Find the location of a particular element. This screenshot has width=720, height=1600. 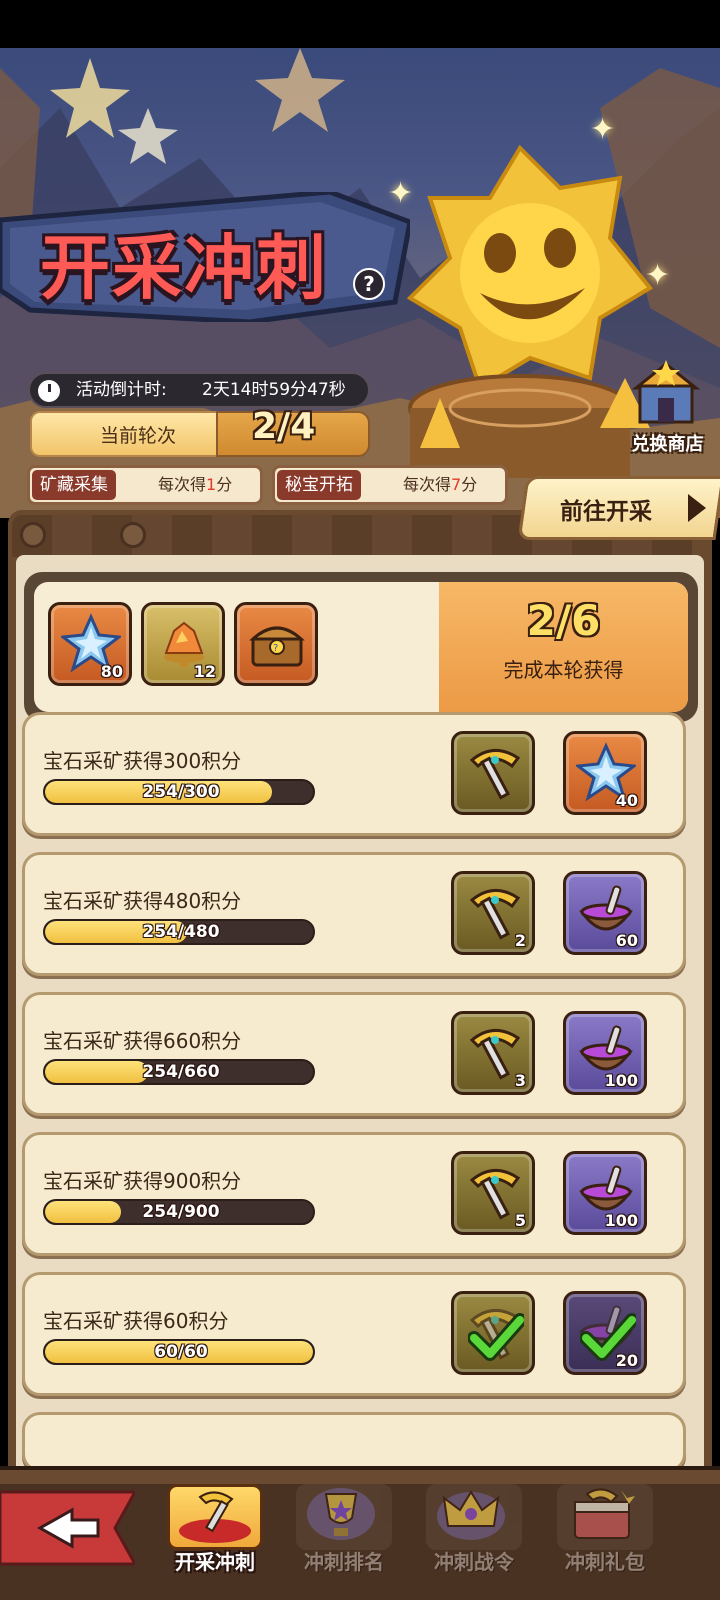

task-title: 宝石采矿获得480积分 is located at coordinates (142, 901).